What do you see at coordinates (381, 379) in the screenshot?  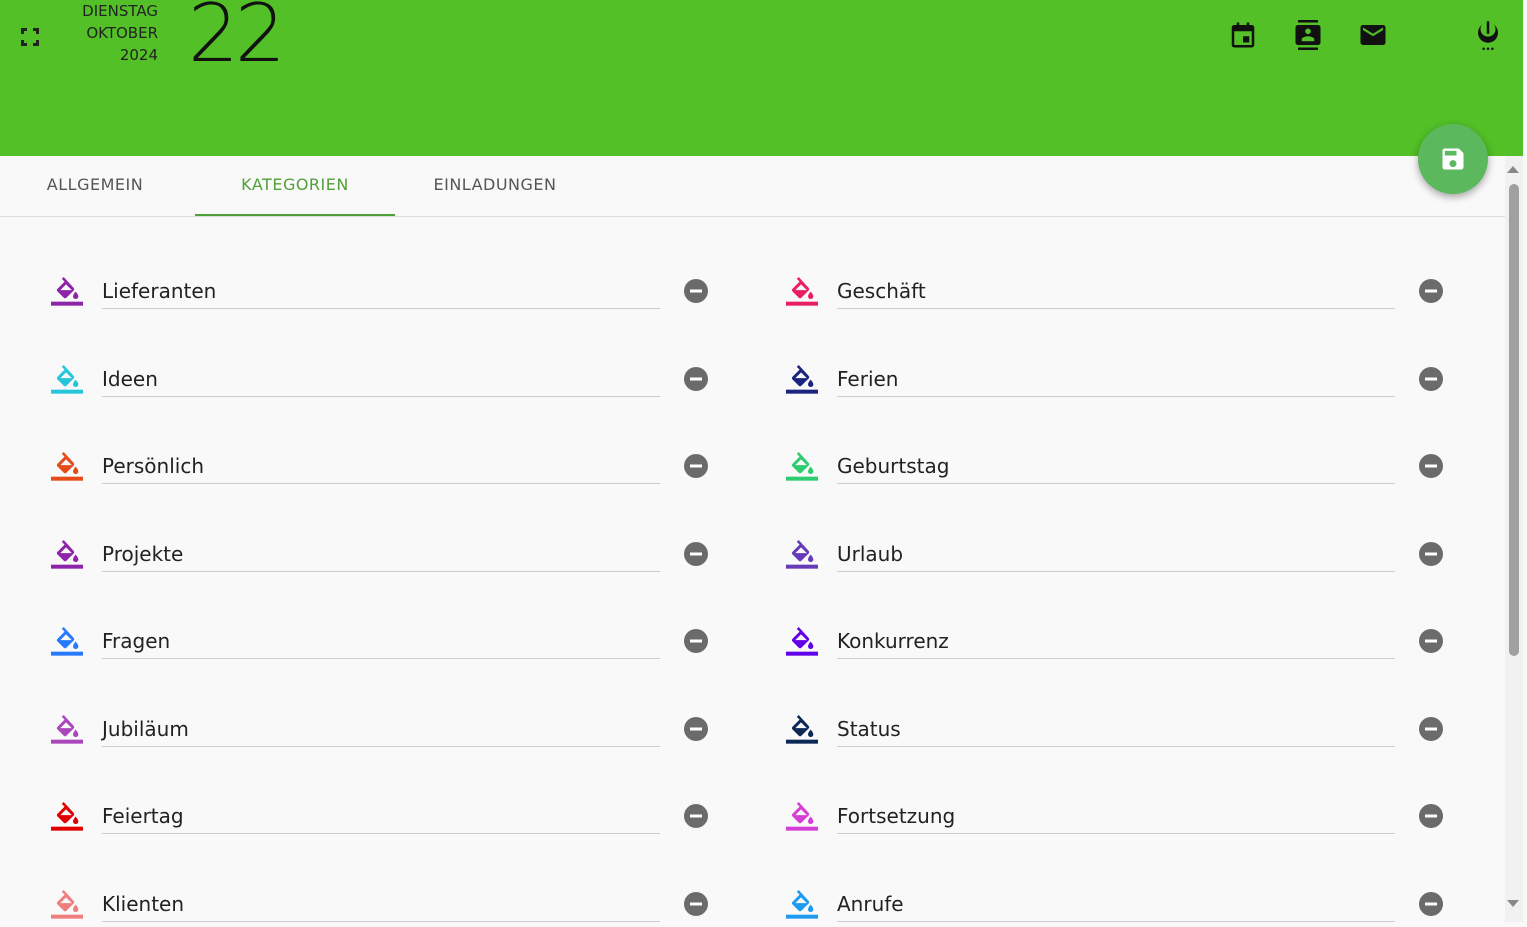 I see `category-name-field: Ideen` at bounding box center [381, 379].